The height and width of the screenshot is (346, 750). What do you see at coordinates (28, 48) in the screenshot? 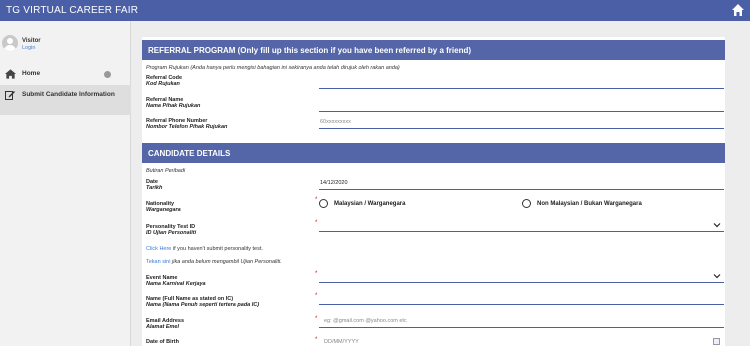
I see `login-link: Login` at bounding box center [28, 48].